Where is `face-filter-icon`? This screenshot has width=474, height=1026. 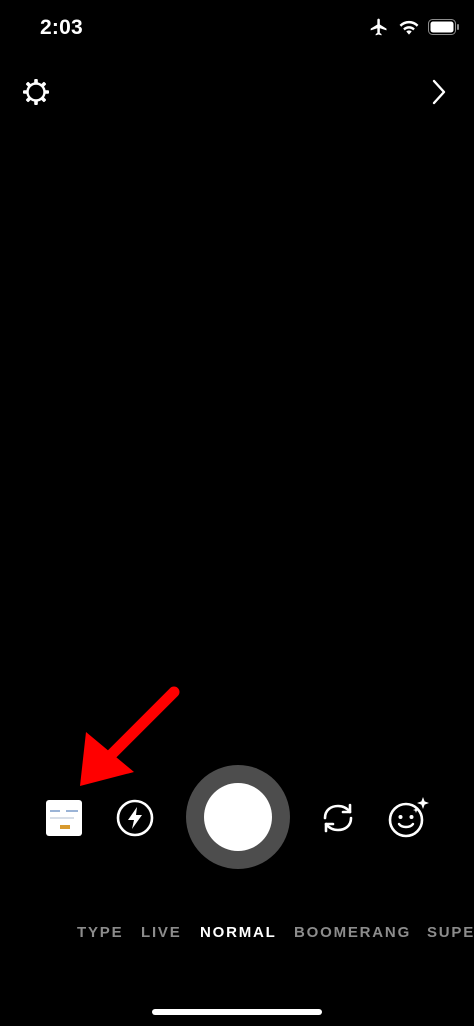 face-filter-icon is located at coordinates (408, 817).